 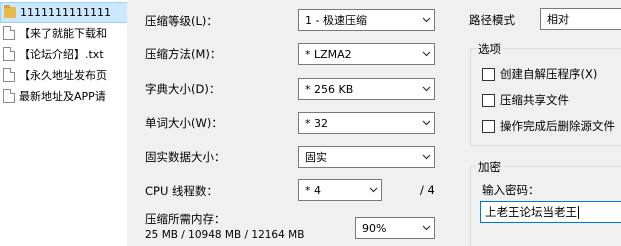 What do you see at coordinates (328, 54) in the screenshot?
I see `compression-method-value: * LZMA2` at bounding box center [328, 54].